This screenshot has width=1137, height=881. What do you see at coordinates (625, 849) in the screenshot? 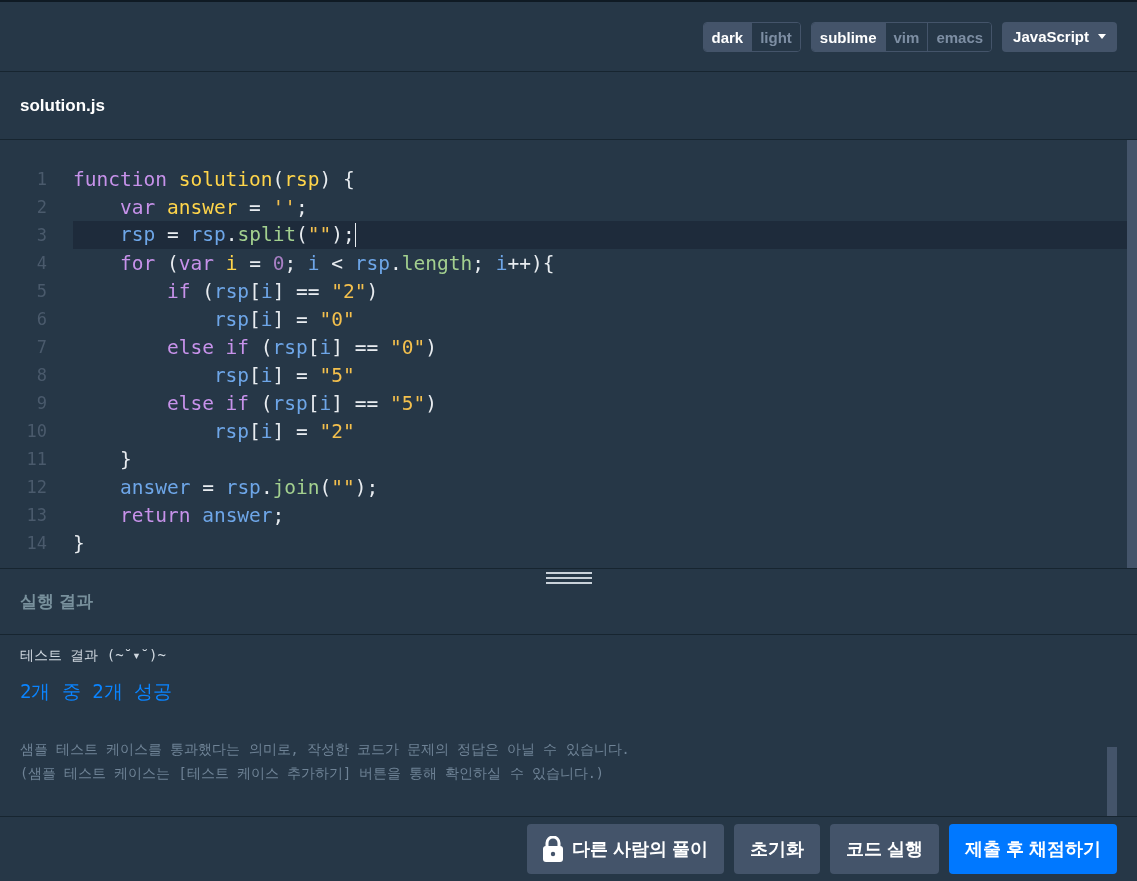
I see `action-button: 다른 사람의 풀이` at bounding box center [625, 849].